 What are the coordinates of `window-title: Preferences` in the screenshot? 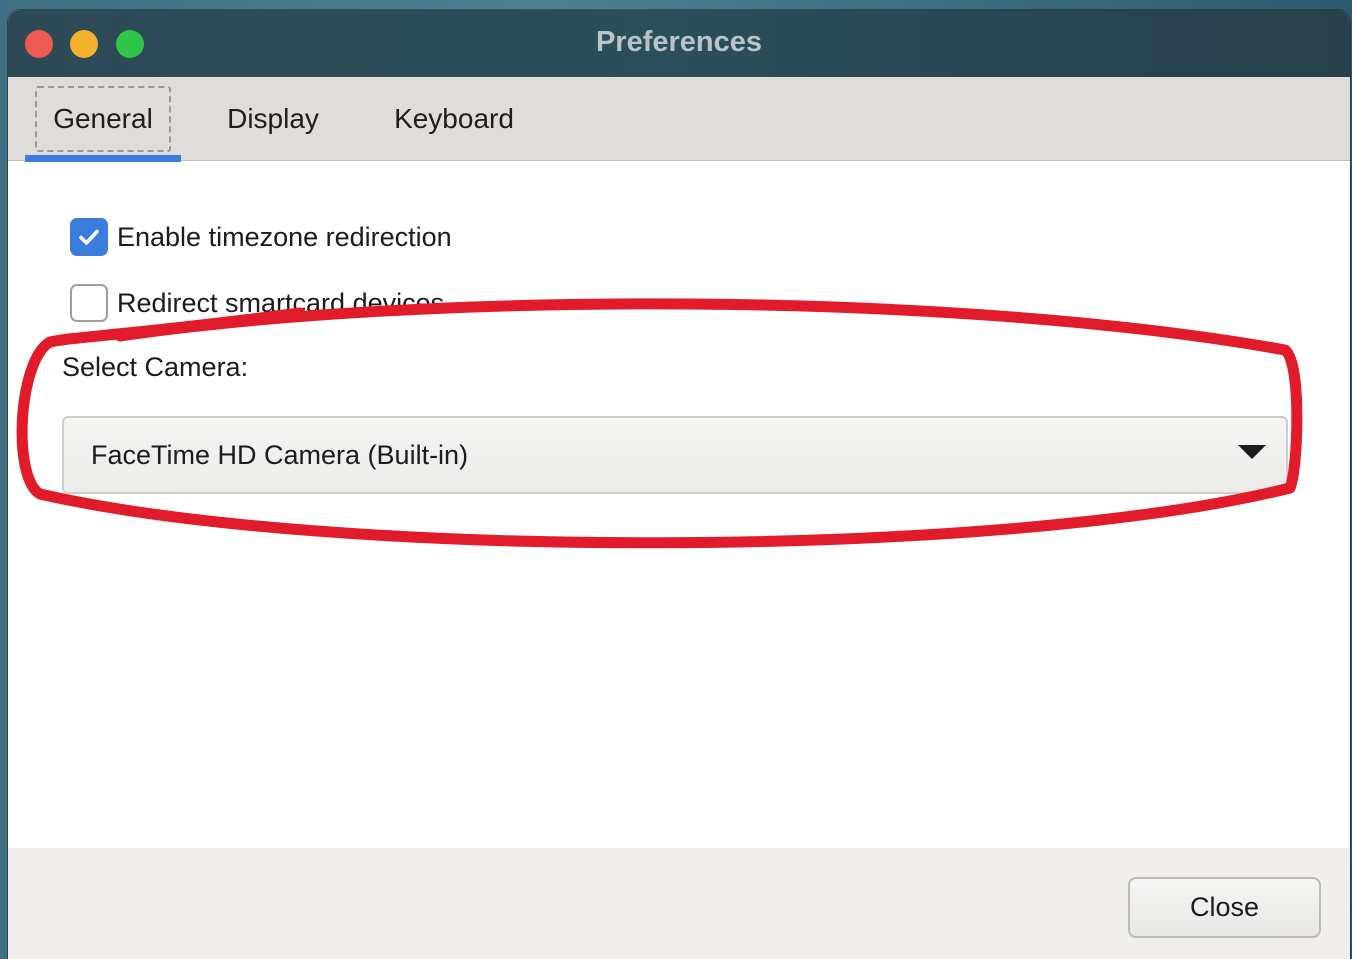 It's located at (679, 42).